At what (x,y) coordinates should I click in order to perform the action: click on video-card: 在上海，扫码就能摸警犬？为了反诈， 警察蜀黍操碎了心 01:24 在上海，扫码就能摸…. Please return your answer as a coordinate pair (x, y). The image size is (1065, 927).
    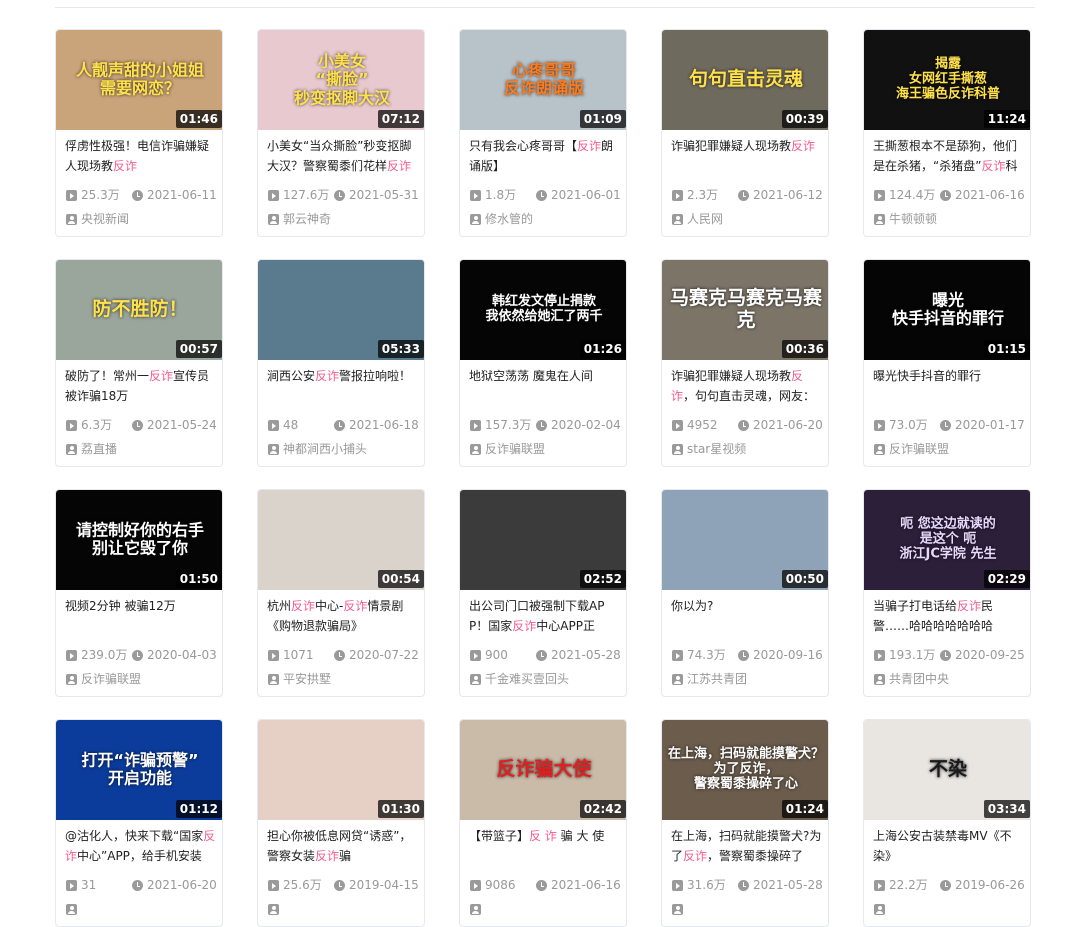
    Looking at the image, I should click on (745, 823).